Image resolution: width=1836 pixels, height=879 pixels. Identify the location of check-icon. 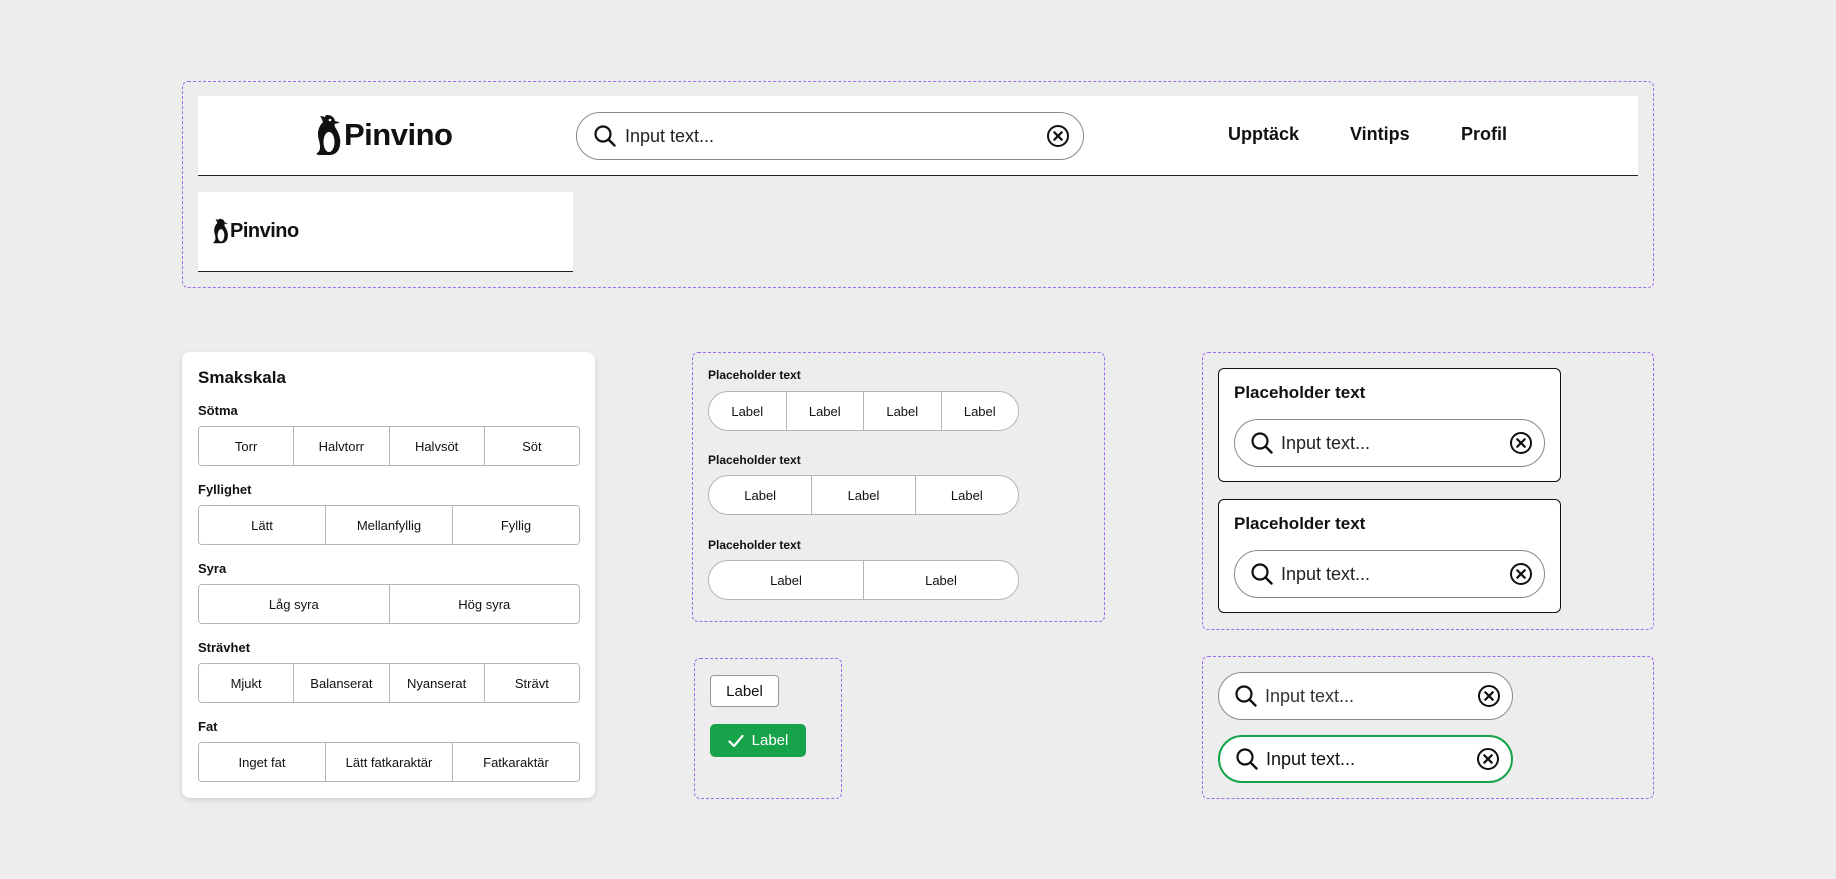
(736, 740).